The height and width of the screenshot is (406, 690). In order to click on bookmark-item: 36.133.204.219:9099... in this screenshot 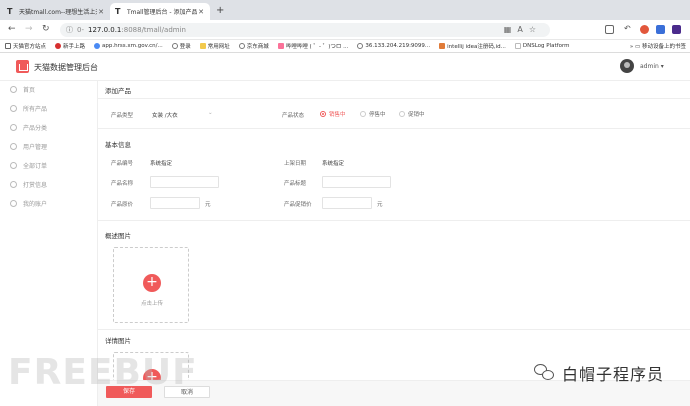, I will do `click(393, 46)`.